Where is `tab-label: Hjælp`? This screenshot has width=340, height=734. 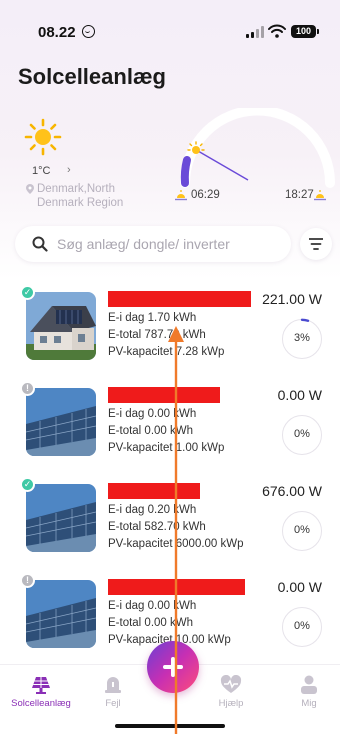 tab-label: Hjælp is located at coordinates (231, 703).